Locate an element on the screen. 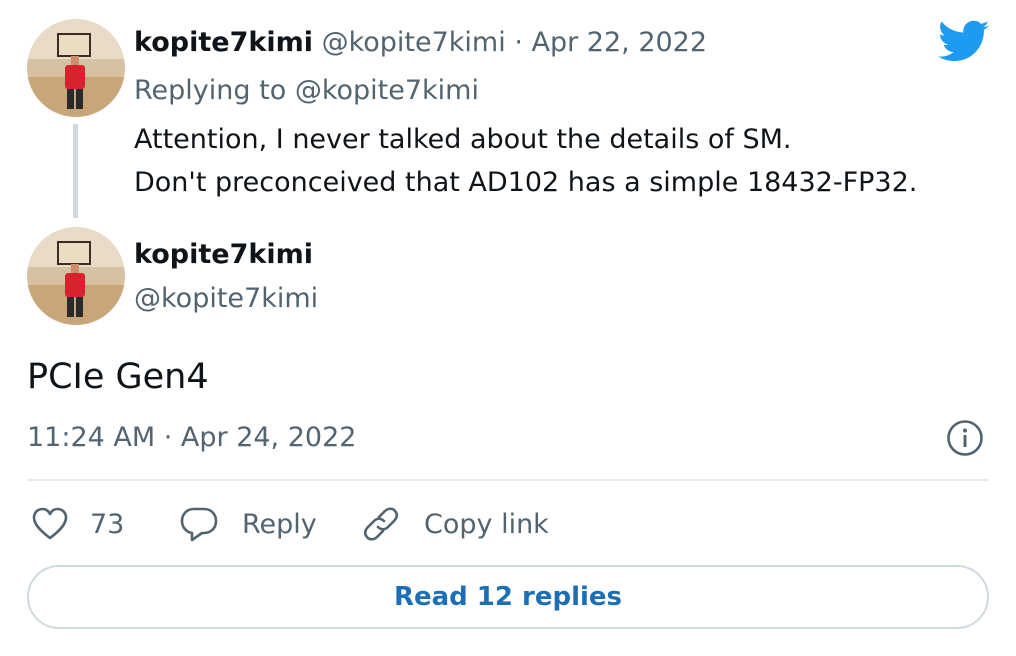 The height and width of the screenshot is (656, 1016). divider is located at coordinates (508, 480).